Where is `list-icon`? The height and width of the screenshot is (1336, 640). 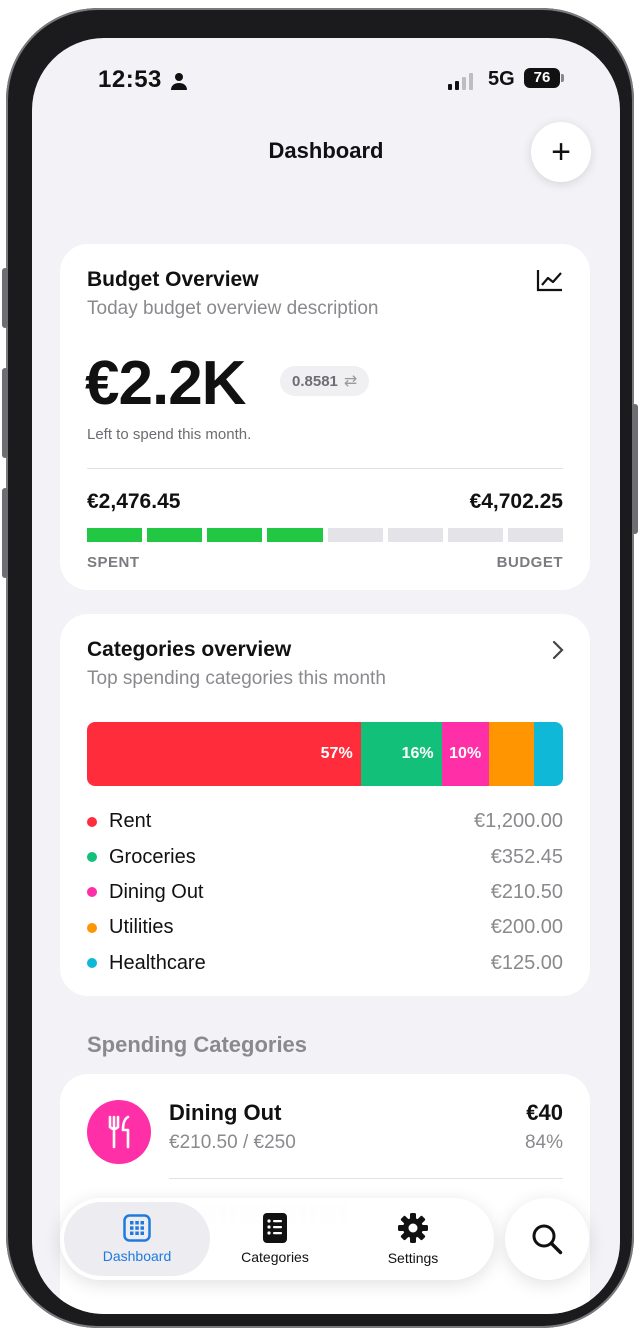
list-icon is located at coordinates (275, 1228).